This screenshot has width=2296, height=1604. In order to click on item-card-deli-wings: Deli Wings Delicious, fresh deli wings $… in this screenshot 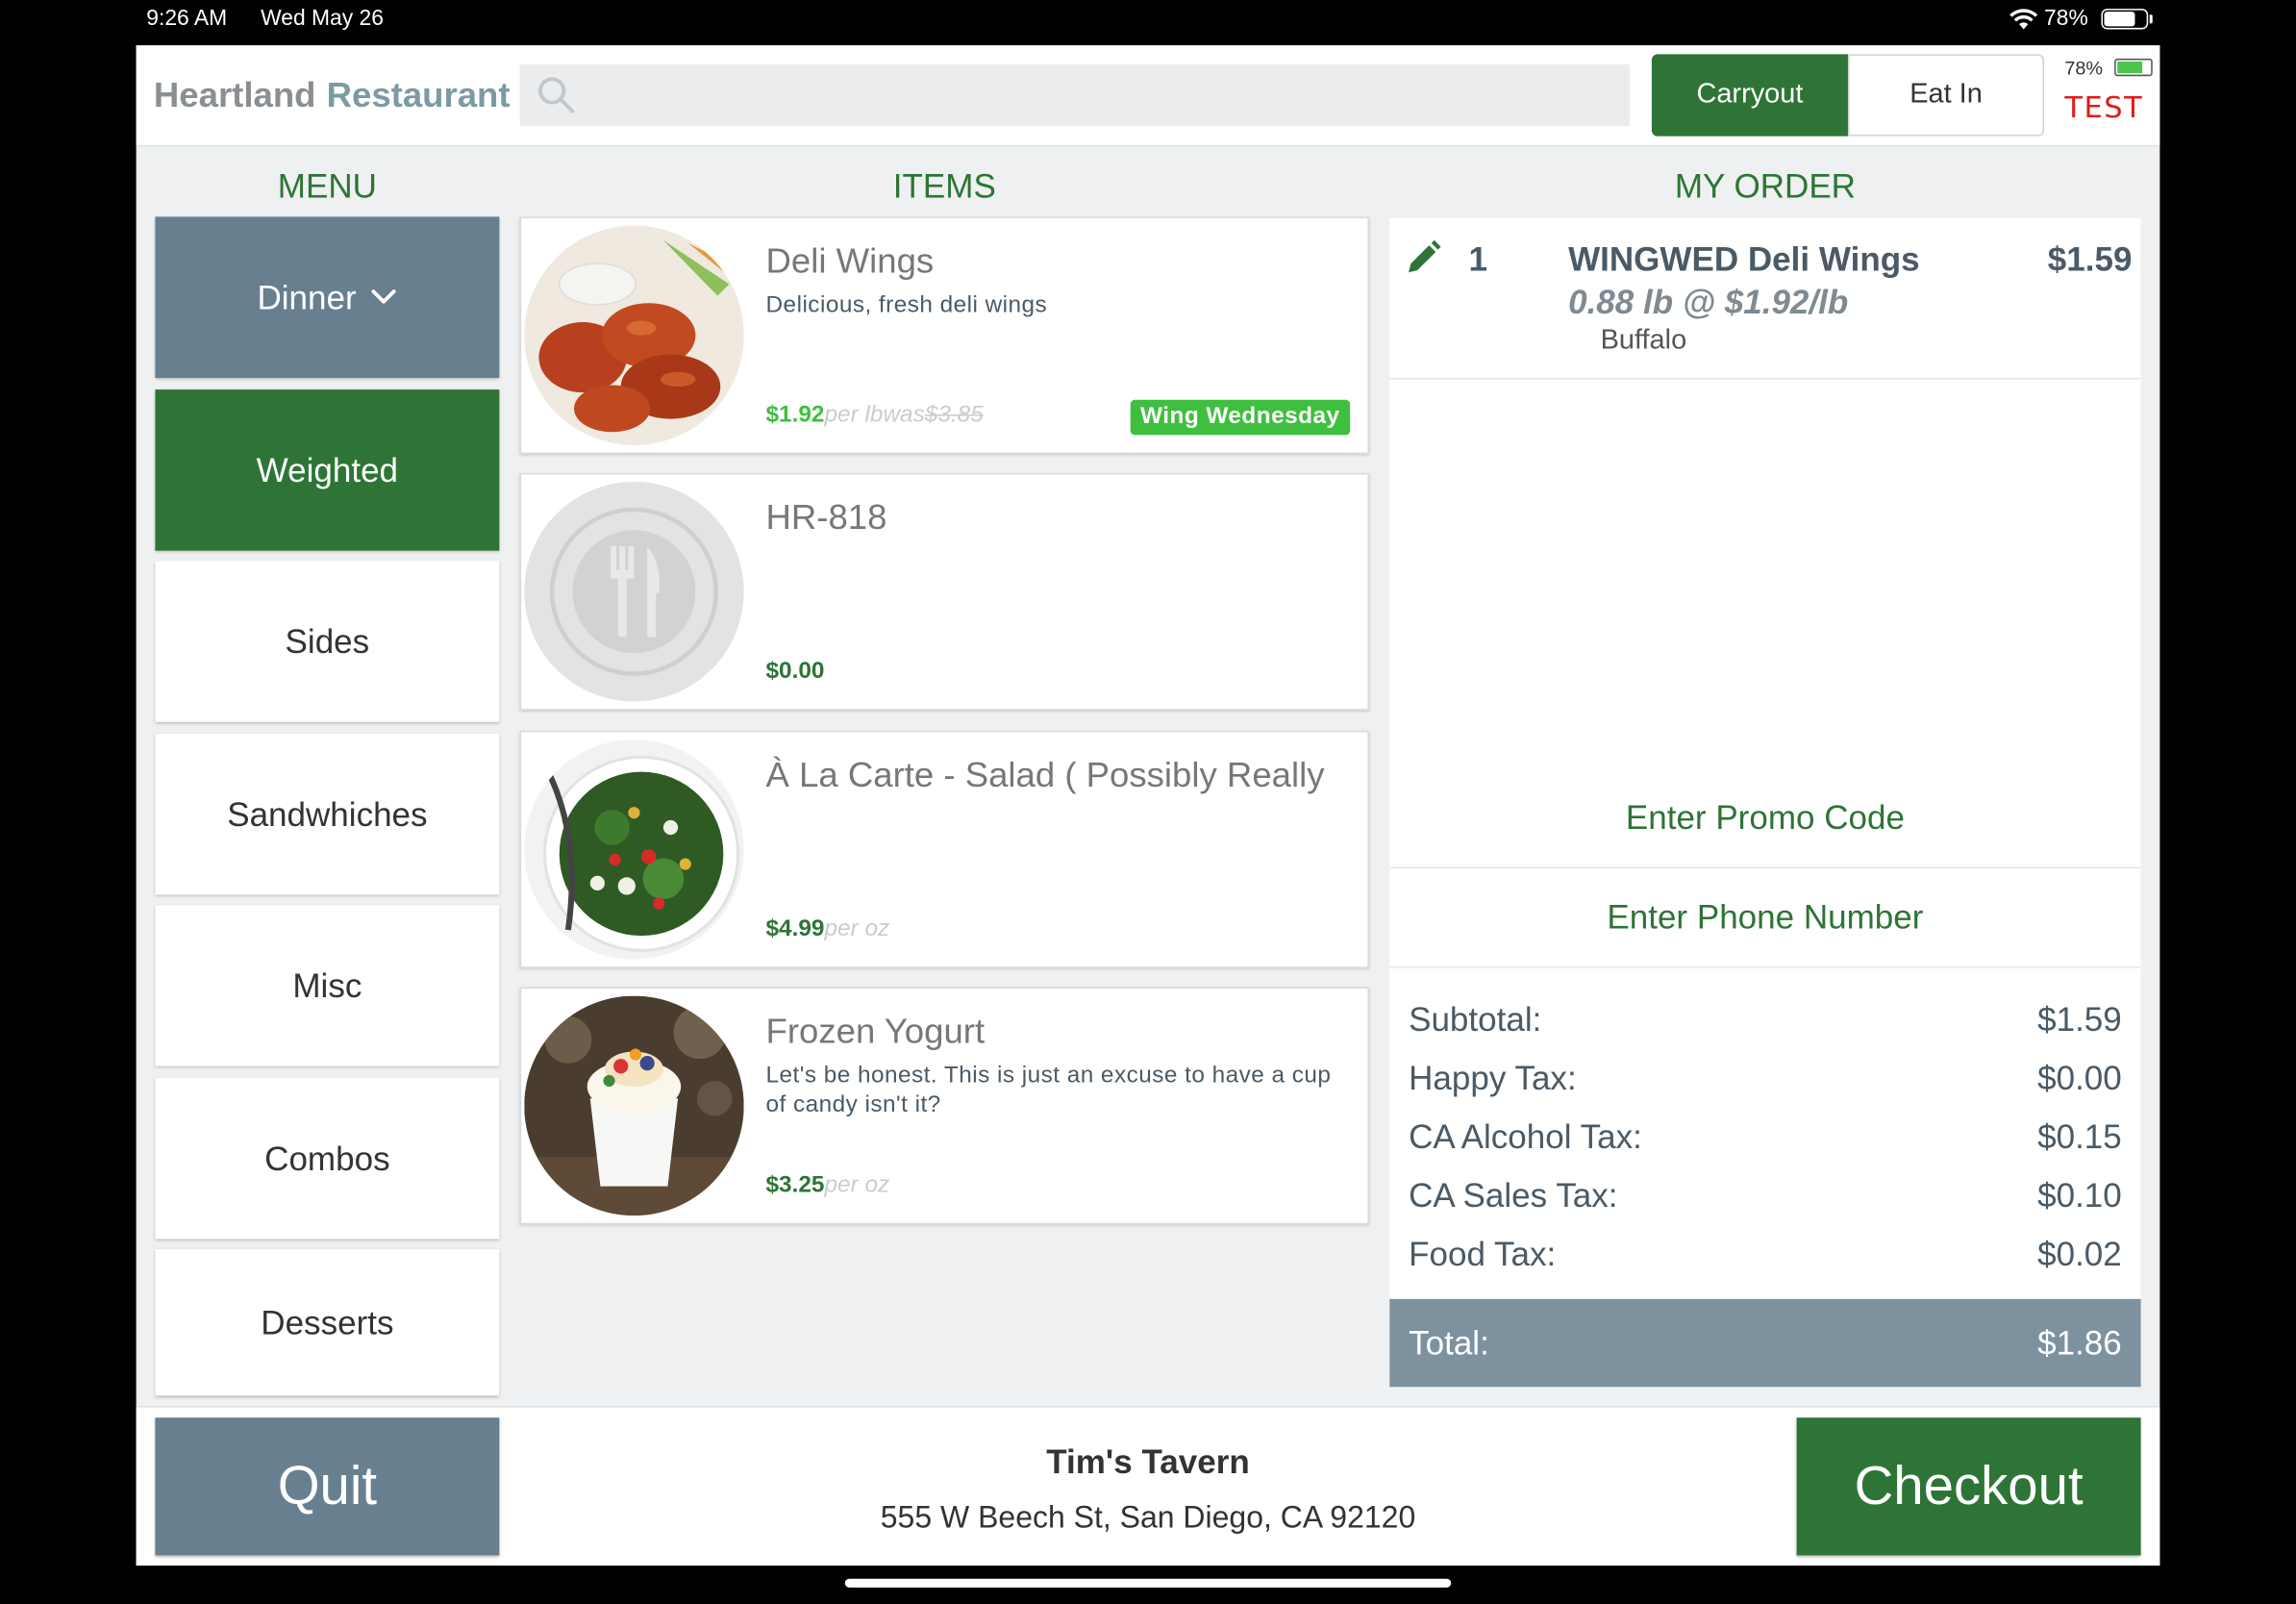, I will do `click(944, 335)`.